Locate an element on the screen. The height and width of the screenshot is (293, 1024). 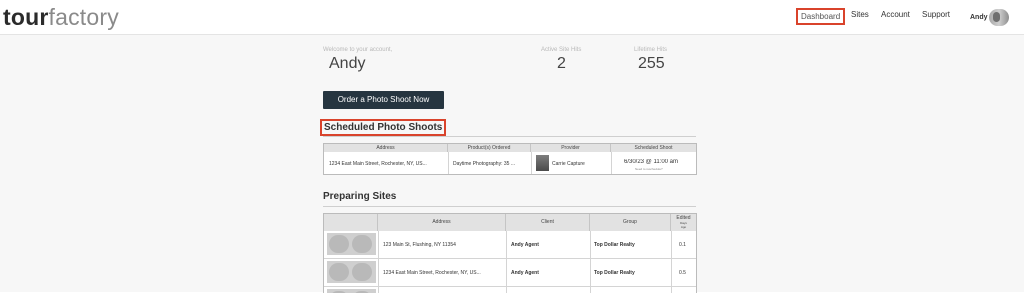
welcome-label: Welcome to your account, is located at coordinates (358, 50).